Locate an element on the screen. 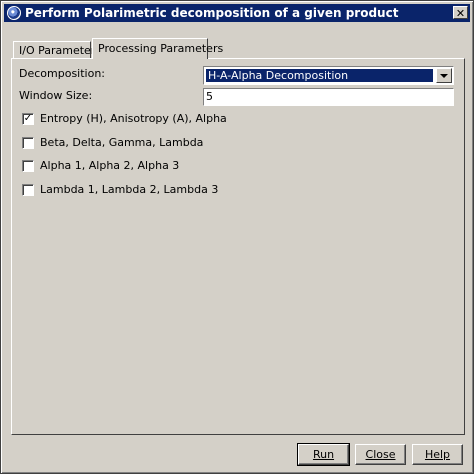 The height and width of the screenshot is (474, 474). decomposition-selected-value: H-A-Alpha Decomposition is located at coordinates (319, 75).